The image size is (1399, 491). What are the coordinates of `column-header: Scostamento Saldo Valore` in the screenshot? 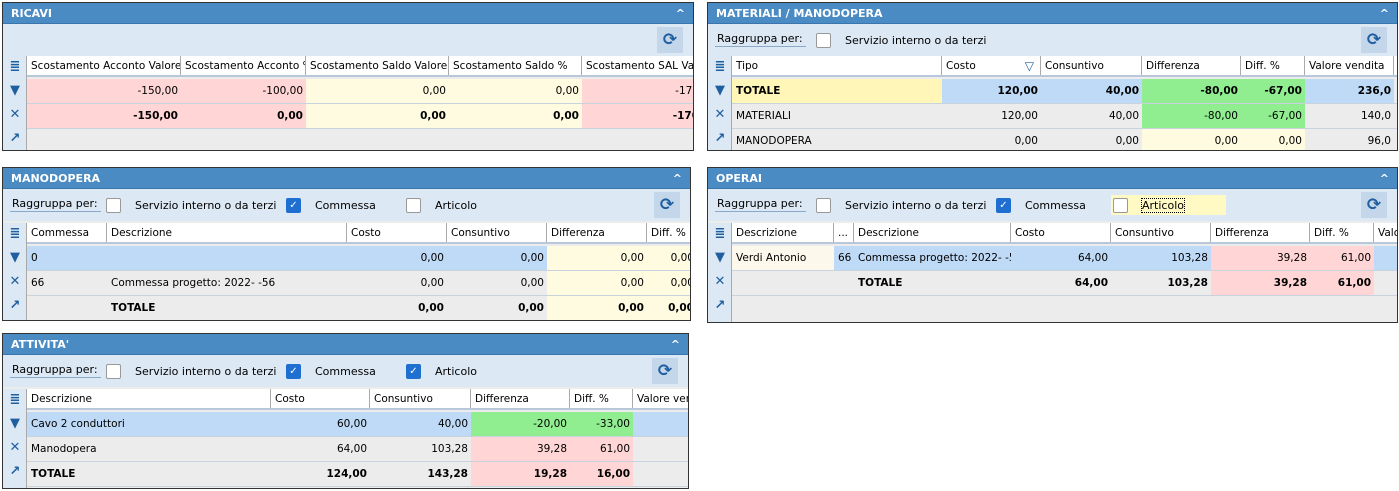 It's located at (377, 65).